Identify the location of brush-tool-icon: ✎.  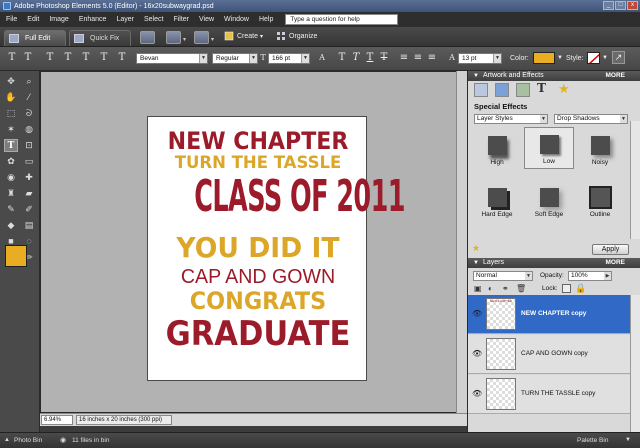
(11, 209).